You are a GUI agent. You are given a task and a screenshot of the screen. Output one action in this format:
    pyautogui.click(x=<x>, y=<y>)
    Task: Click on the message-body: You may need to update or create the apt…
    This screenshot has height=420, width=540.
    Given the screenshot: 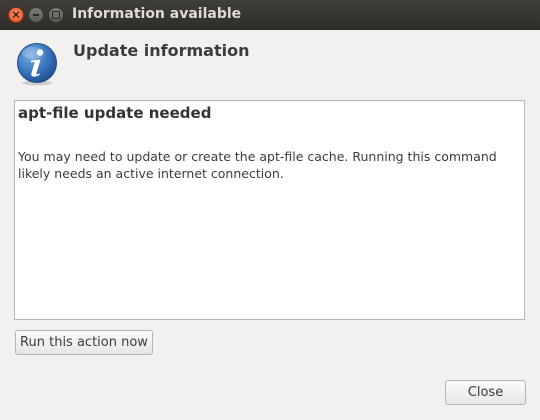 What is the action you would take?
    pyautogui.click(x=257, y=165)
    